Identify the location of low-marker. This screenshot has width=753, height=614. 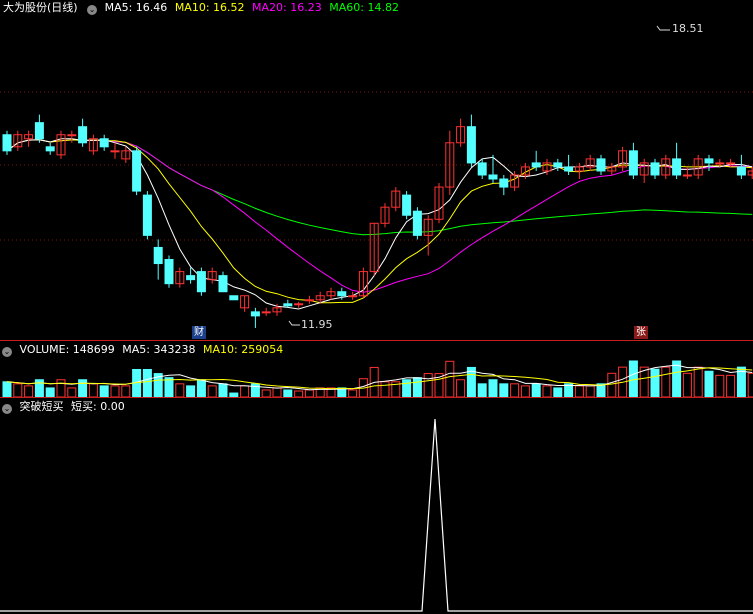
(294, 323).